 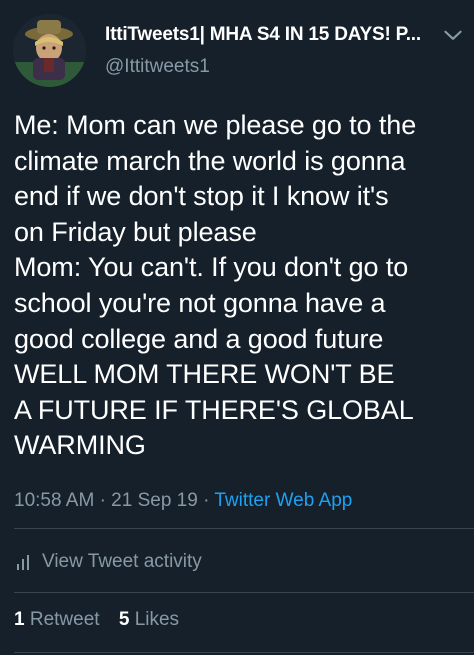 What do you see at coordinates (19, 619) in the screenshot?
I see `retweets-count: 1` at bounding box center [19, 619].